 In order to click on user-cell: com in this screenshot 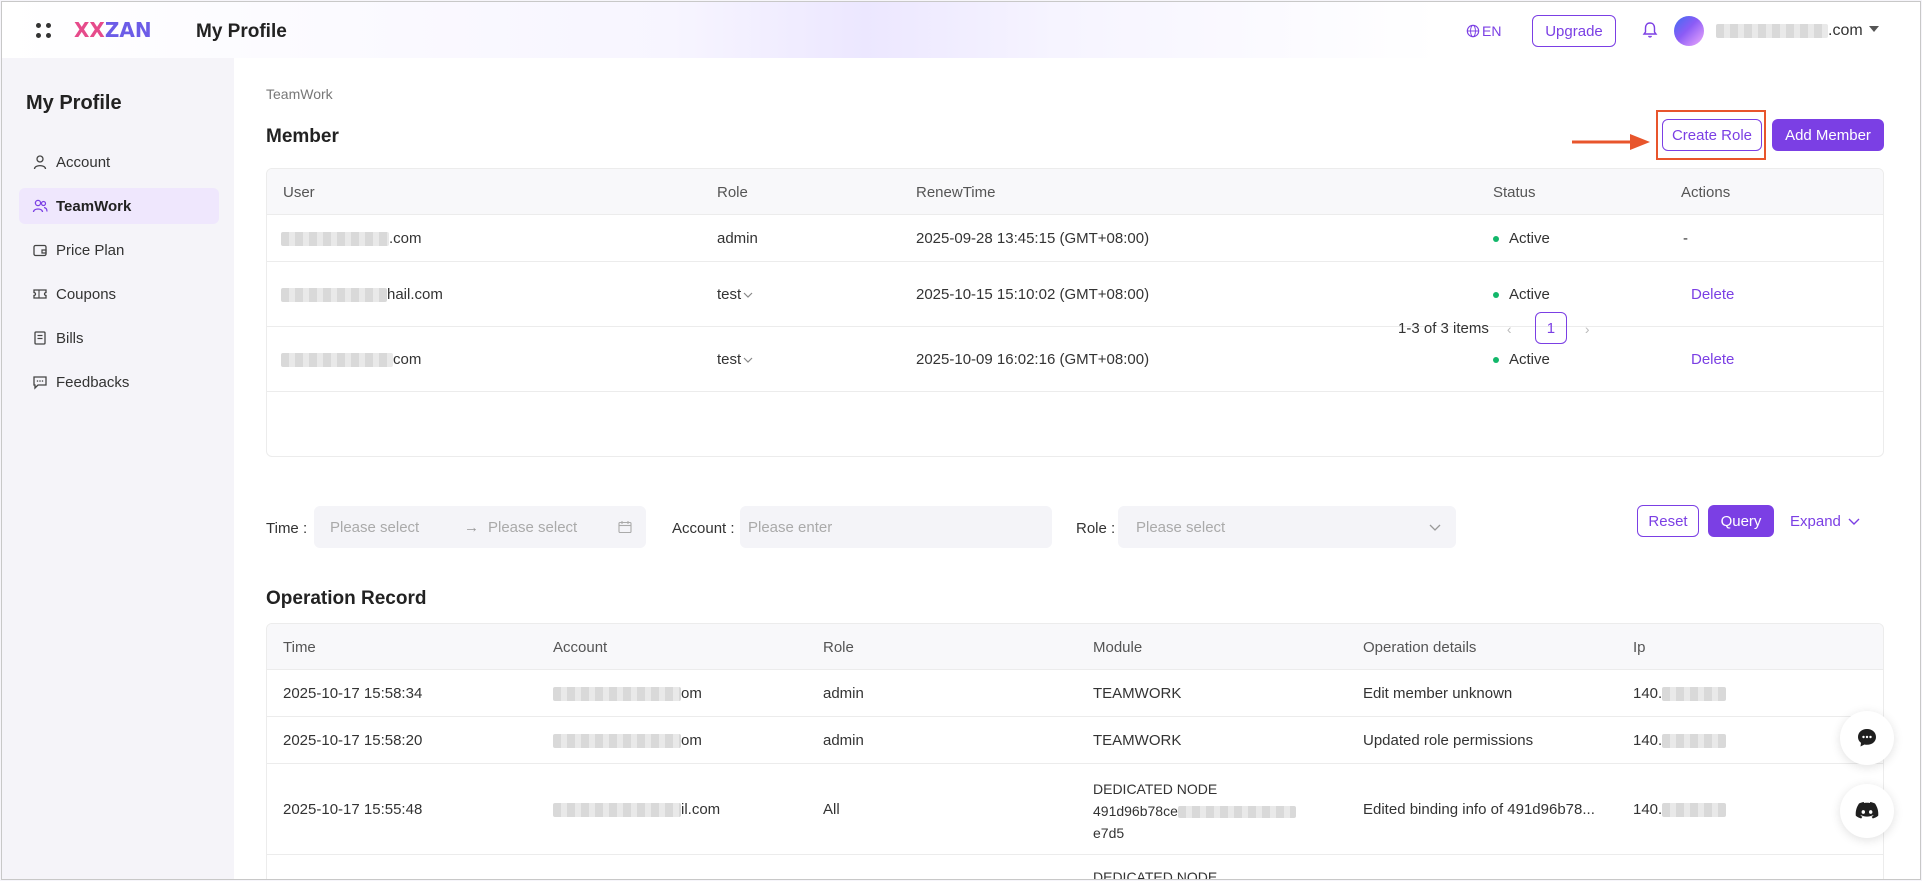, I will do `click(351, 359)`.